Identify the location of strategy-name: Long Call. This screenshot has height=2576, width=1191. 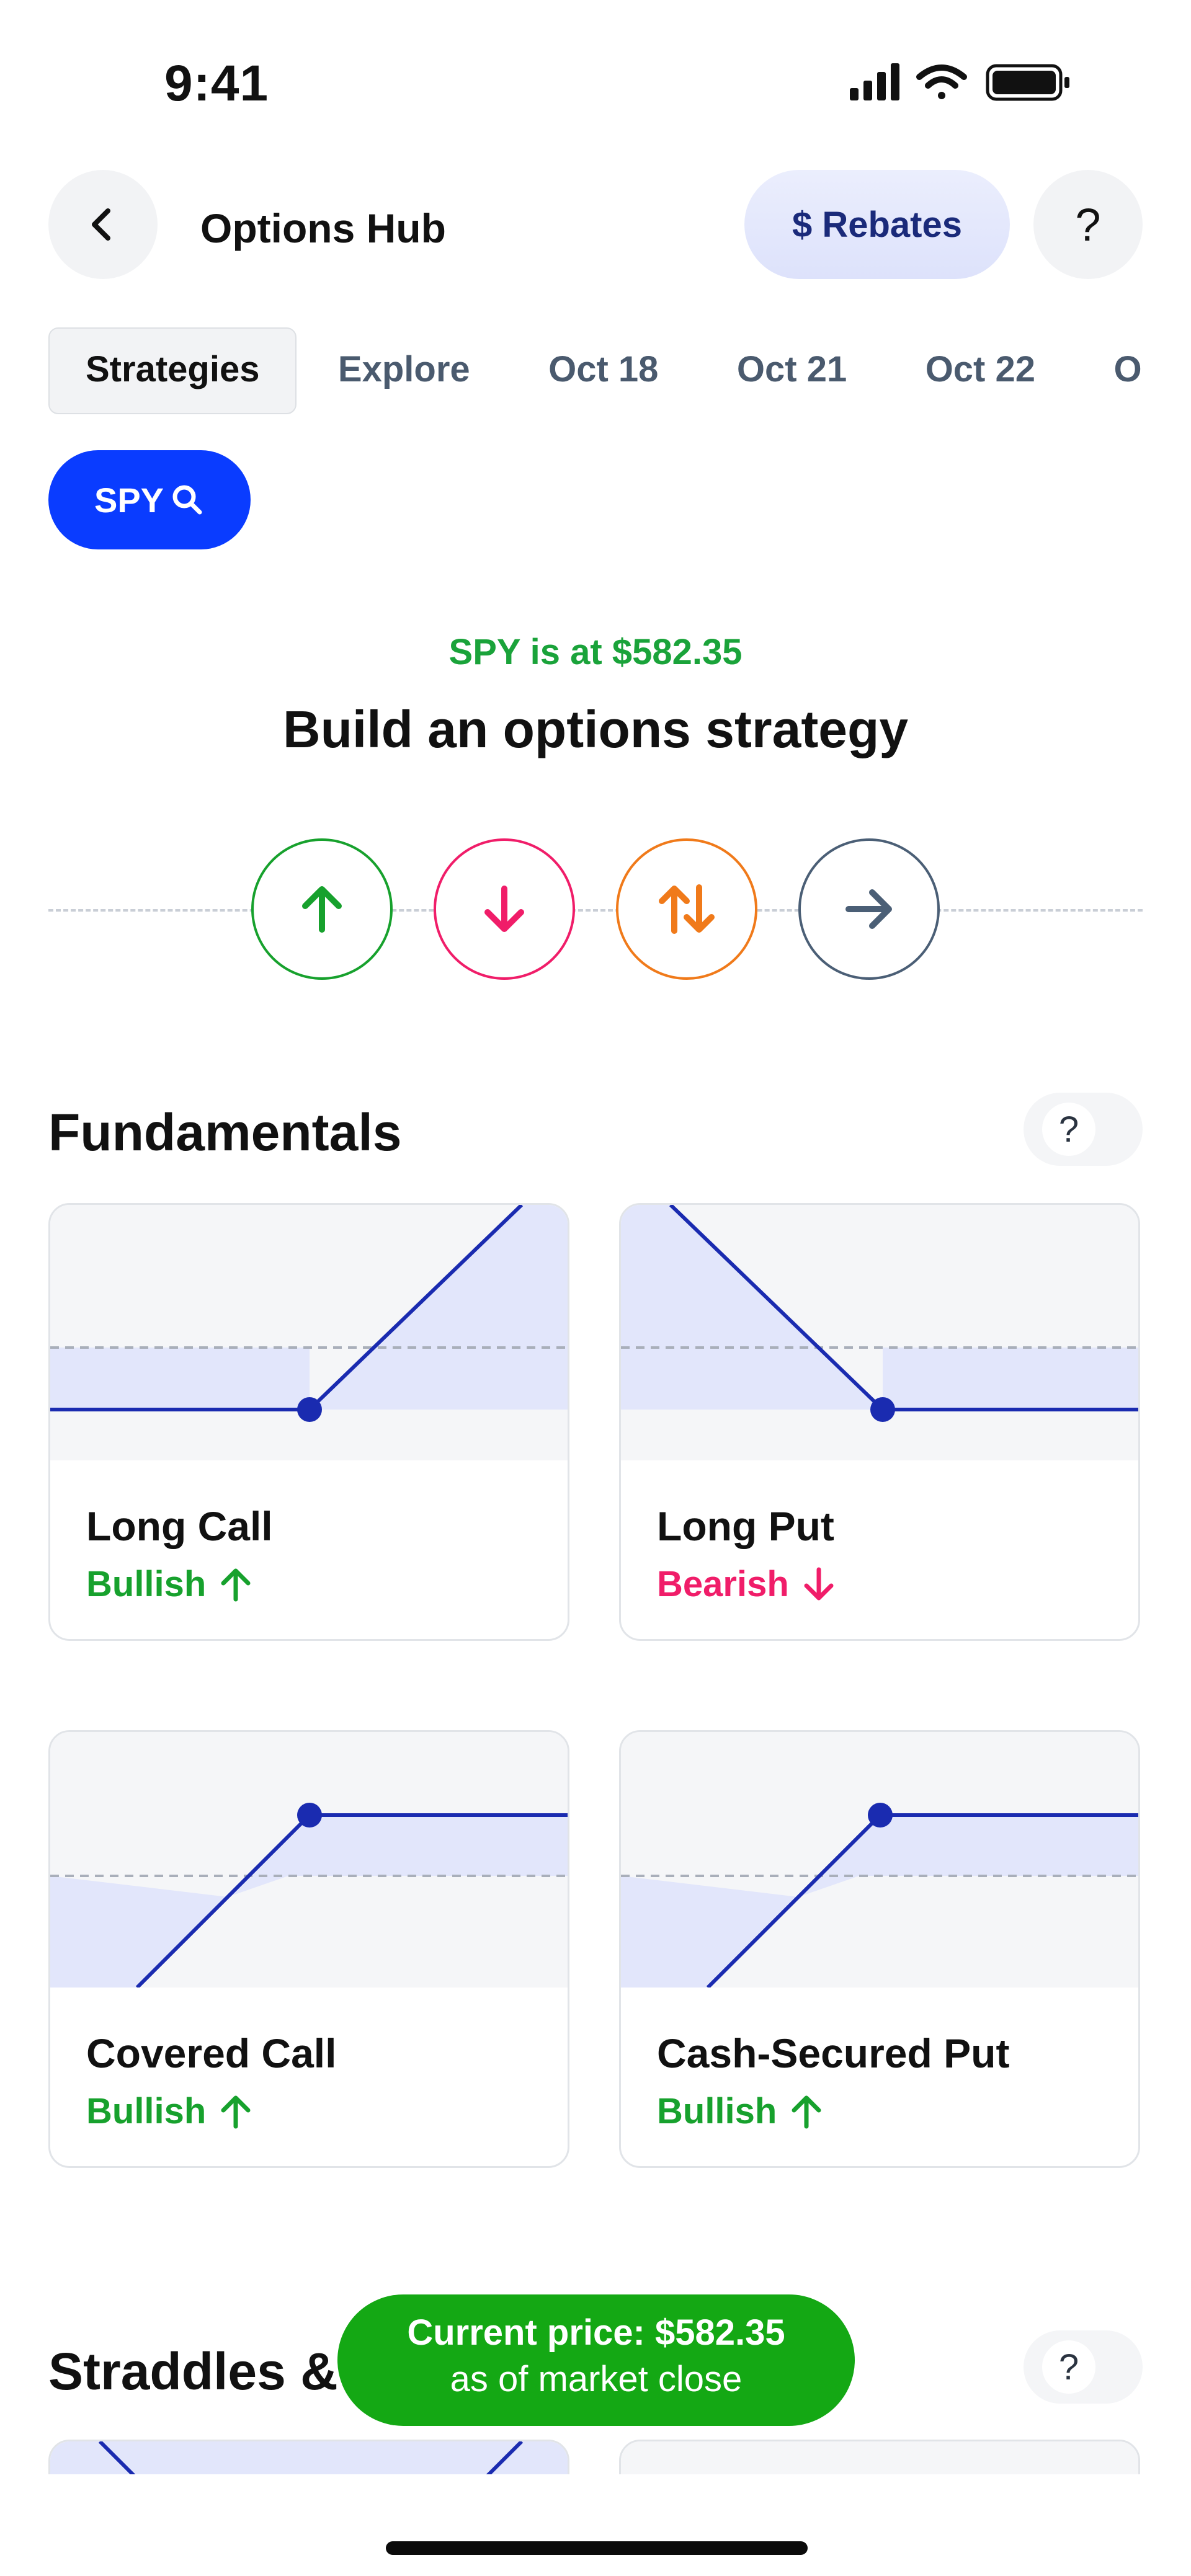
(180, 1526).